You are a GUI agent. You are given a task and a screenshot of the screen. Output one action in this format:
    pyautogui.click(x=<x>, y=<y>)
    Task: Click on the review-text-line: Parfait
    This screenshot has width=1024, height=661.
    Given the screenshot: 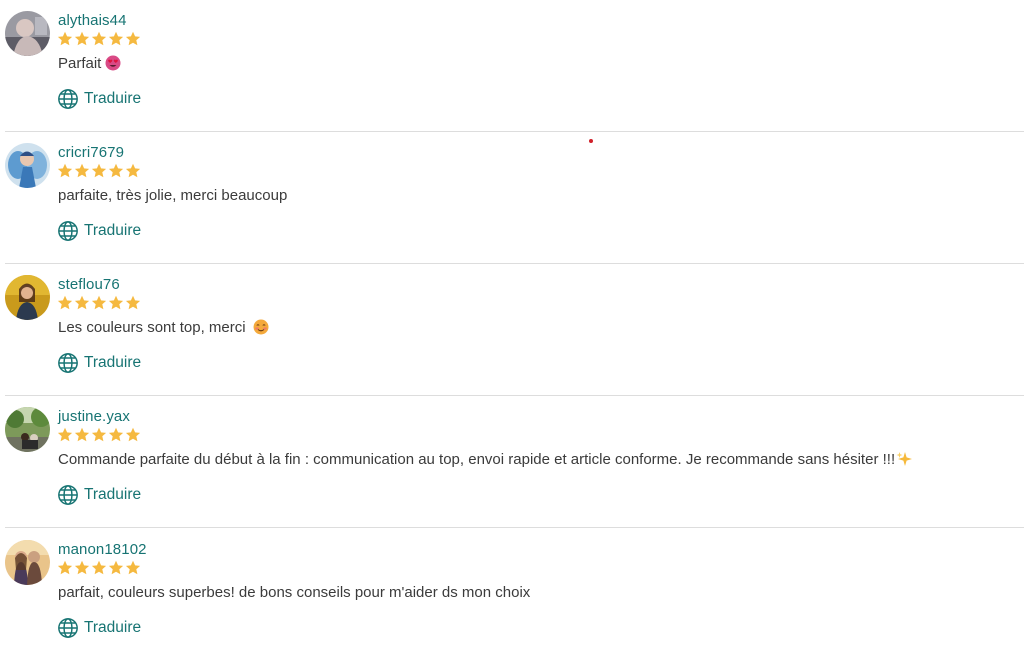 What is the action you would take?
    pyautogui.click(x=89, y=63)
    